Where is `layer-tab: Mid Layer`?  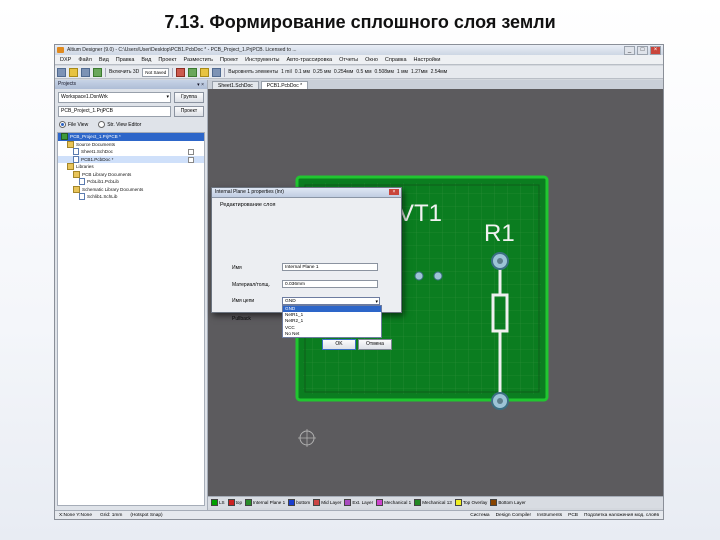
layer-tab: Mid Layer is located at coordinates (327, 502).